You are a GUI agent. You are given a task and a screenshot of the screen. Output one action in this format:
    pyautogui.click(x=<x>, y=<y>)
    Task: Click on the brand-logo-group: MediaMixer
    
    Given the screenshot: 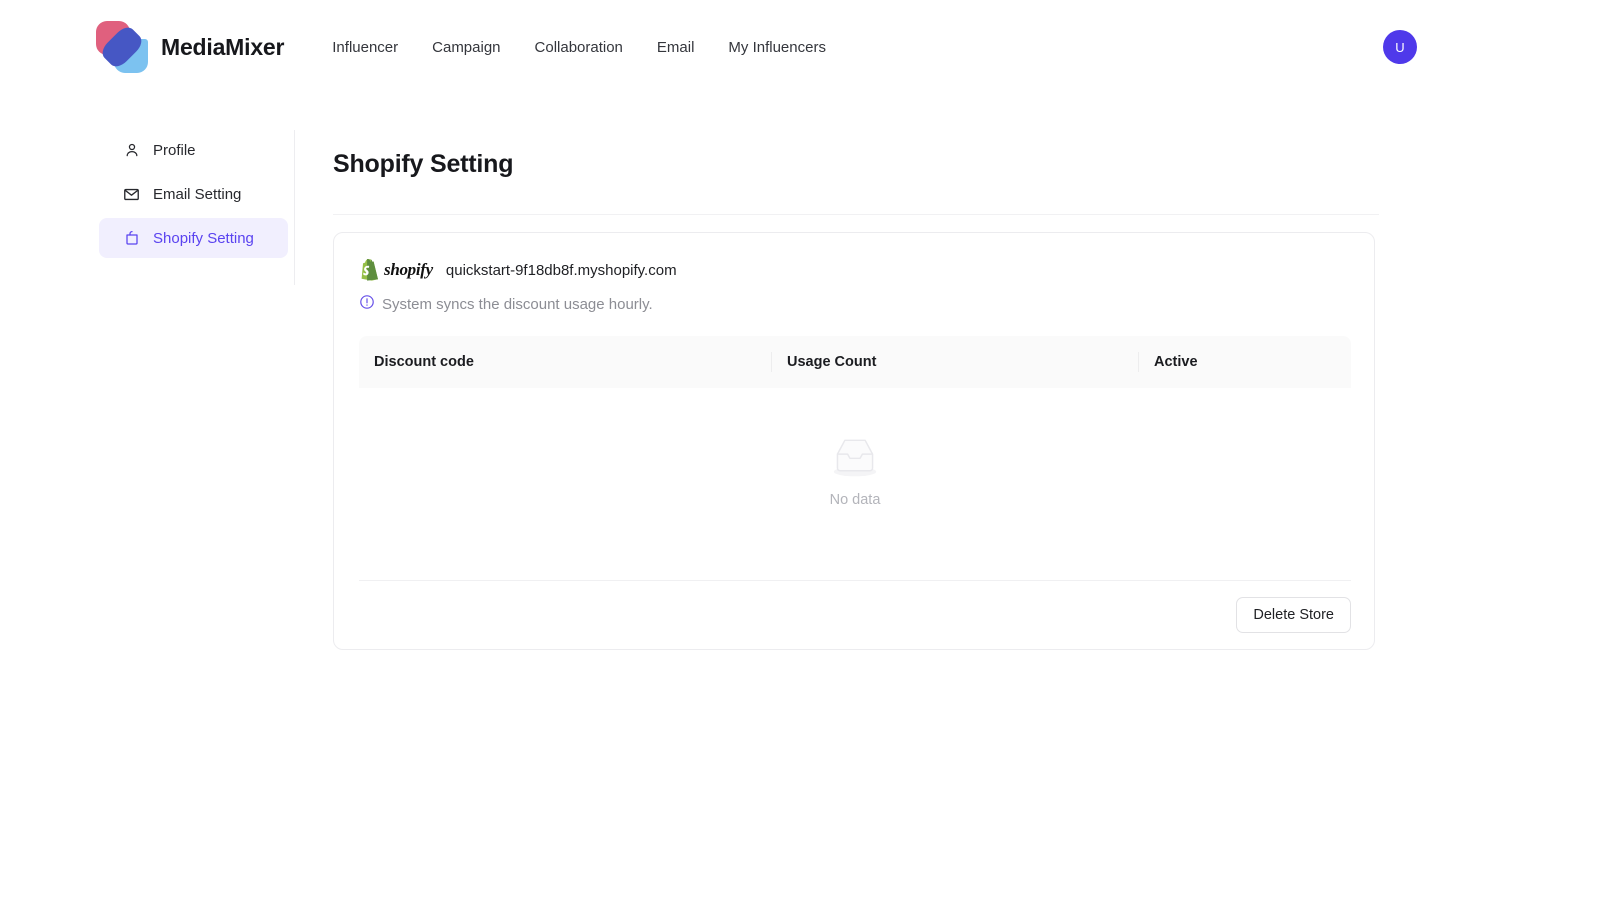 What is the action you would take?
    pyautogui.click(x=190, y=47)
    